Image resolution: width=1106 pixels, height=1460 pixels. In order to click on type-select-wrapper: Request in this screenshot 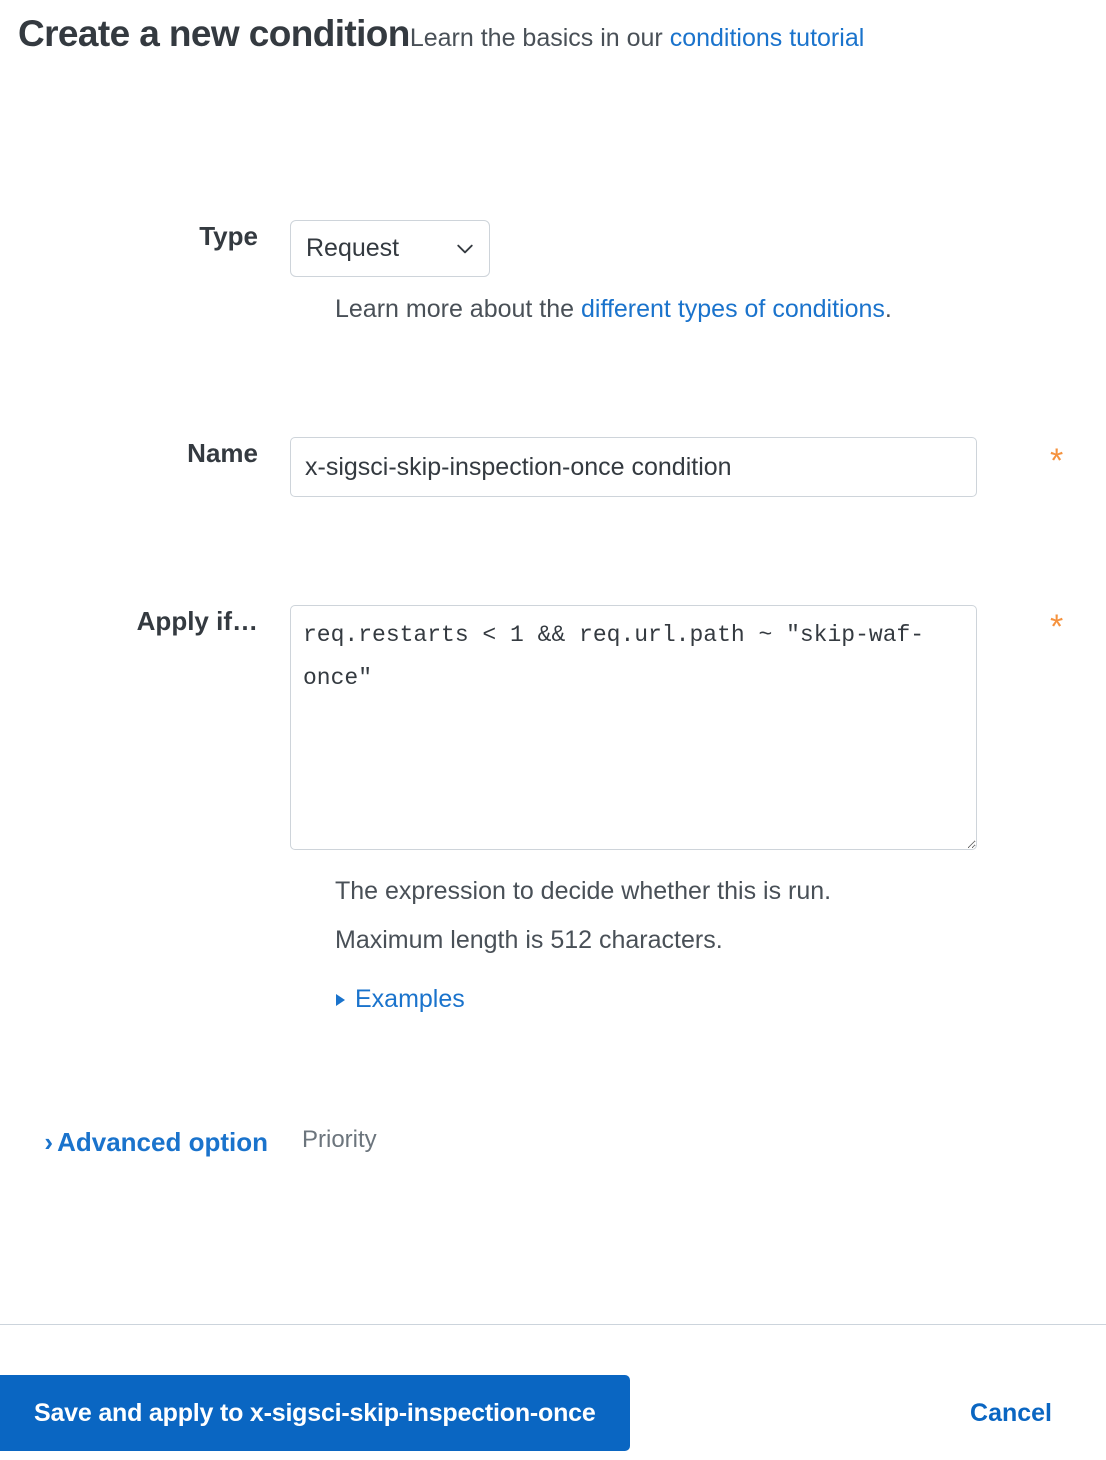, I will do `click(390, 248)`.